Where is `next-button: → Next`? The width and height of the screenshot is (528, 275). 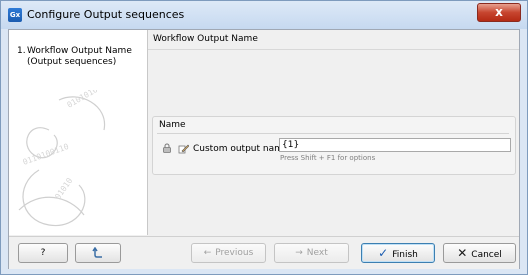 next-button: → Next is located at coordinates (311, 253).